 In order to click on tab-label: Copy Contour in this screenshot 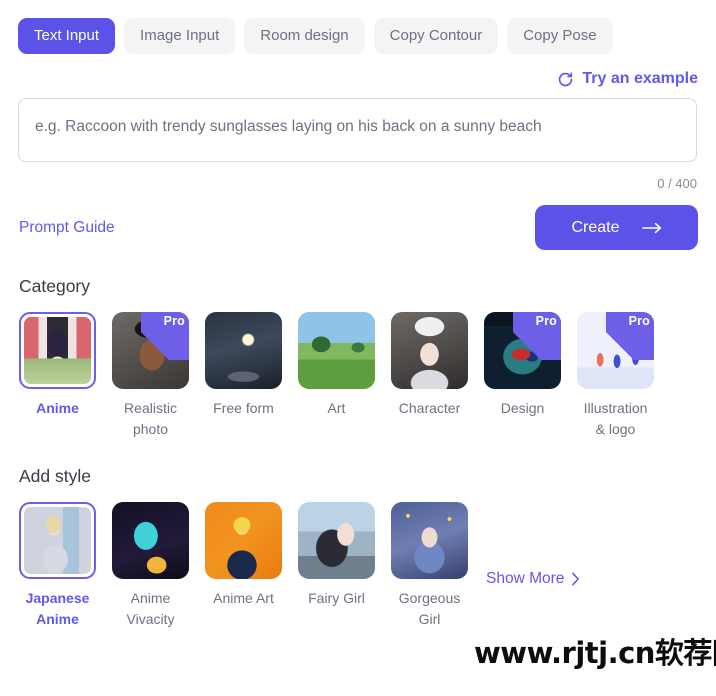, I will do `click(436, 35)`.